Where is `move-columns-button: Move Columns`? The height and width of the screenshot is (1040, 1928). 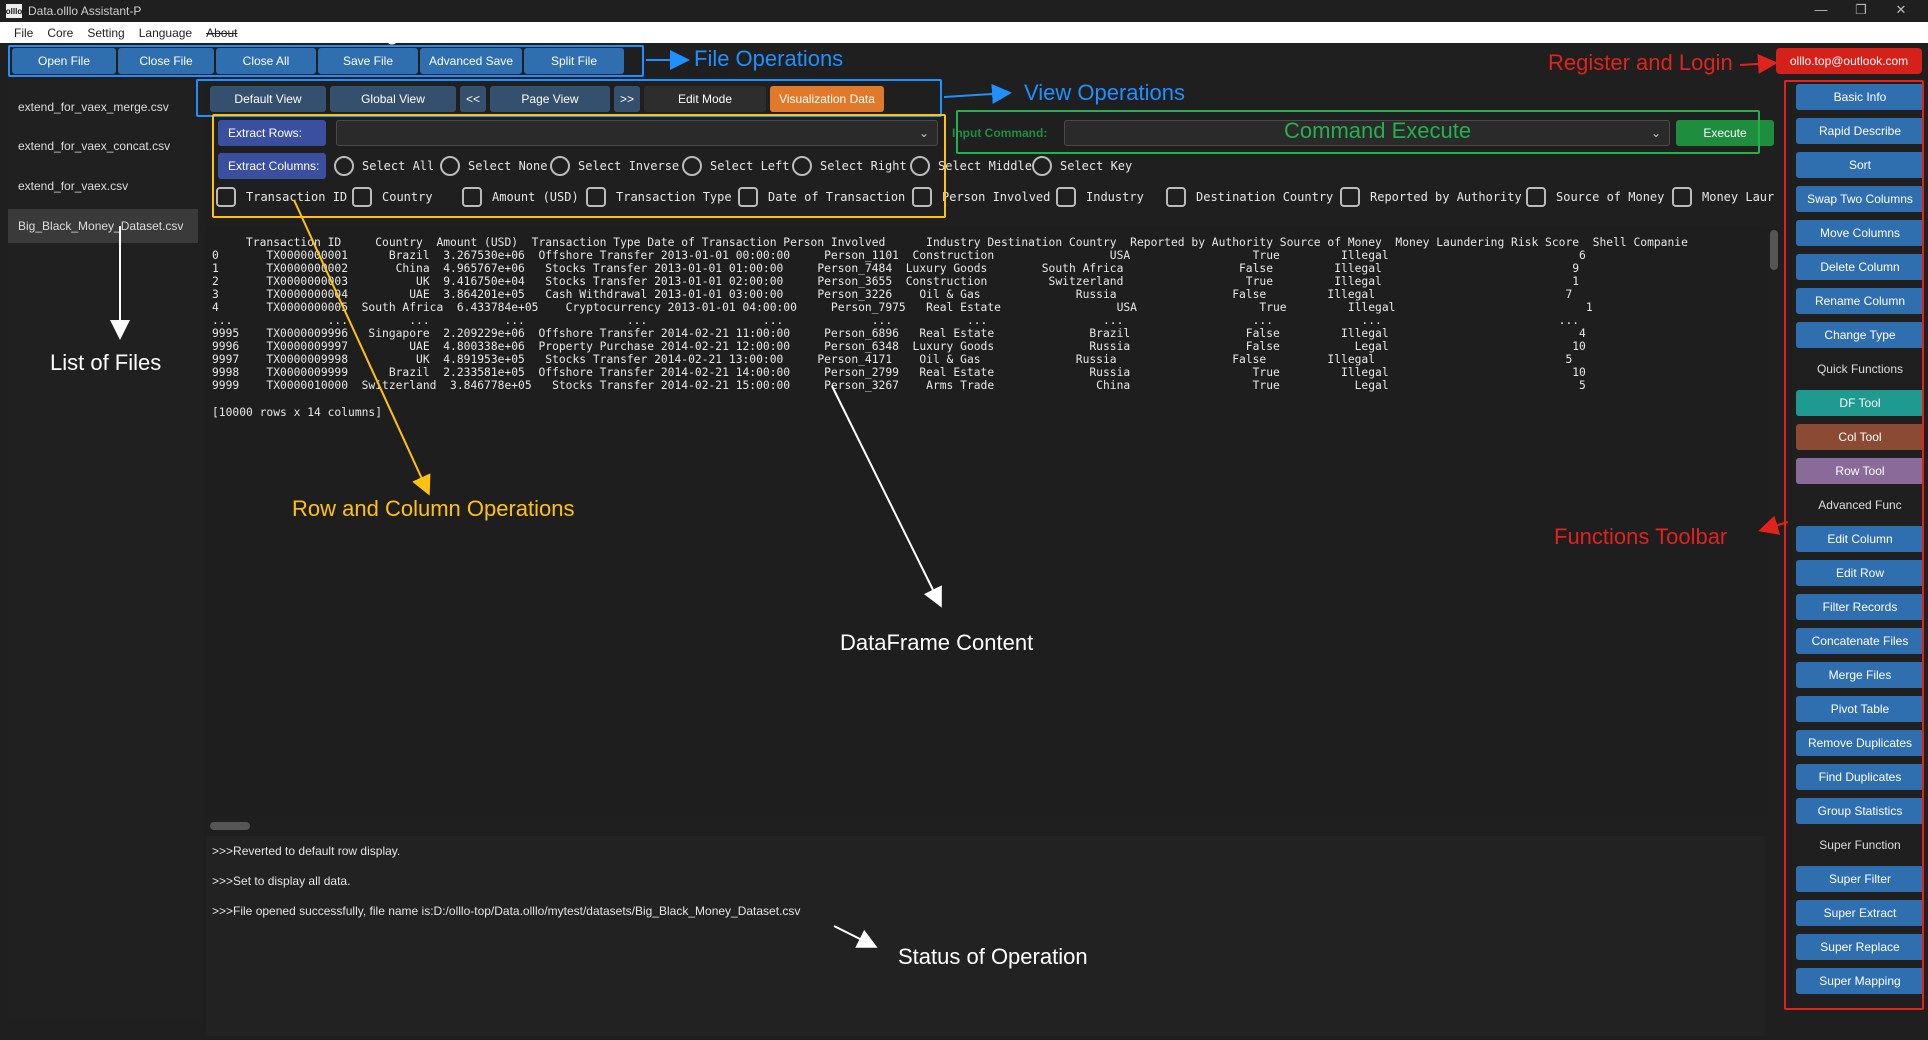
move-columns-button: Move Columns is located at coordinates (1860, 233).